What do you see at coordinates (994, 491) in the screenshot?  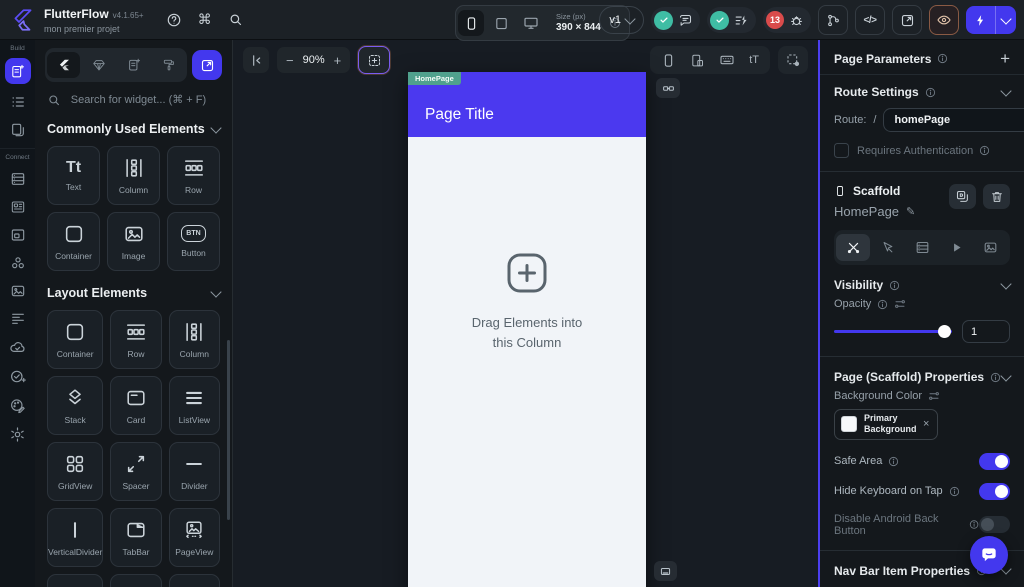 I see `hide-keyboard-toggle` at bounding box center [994, 491].